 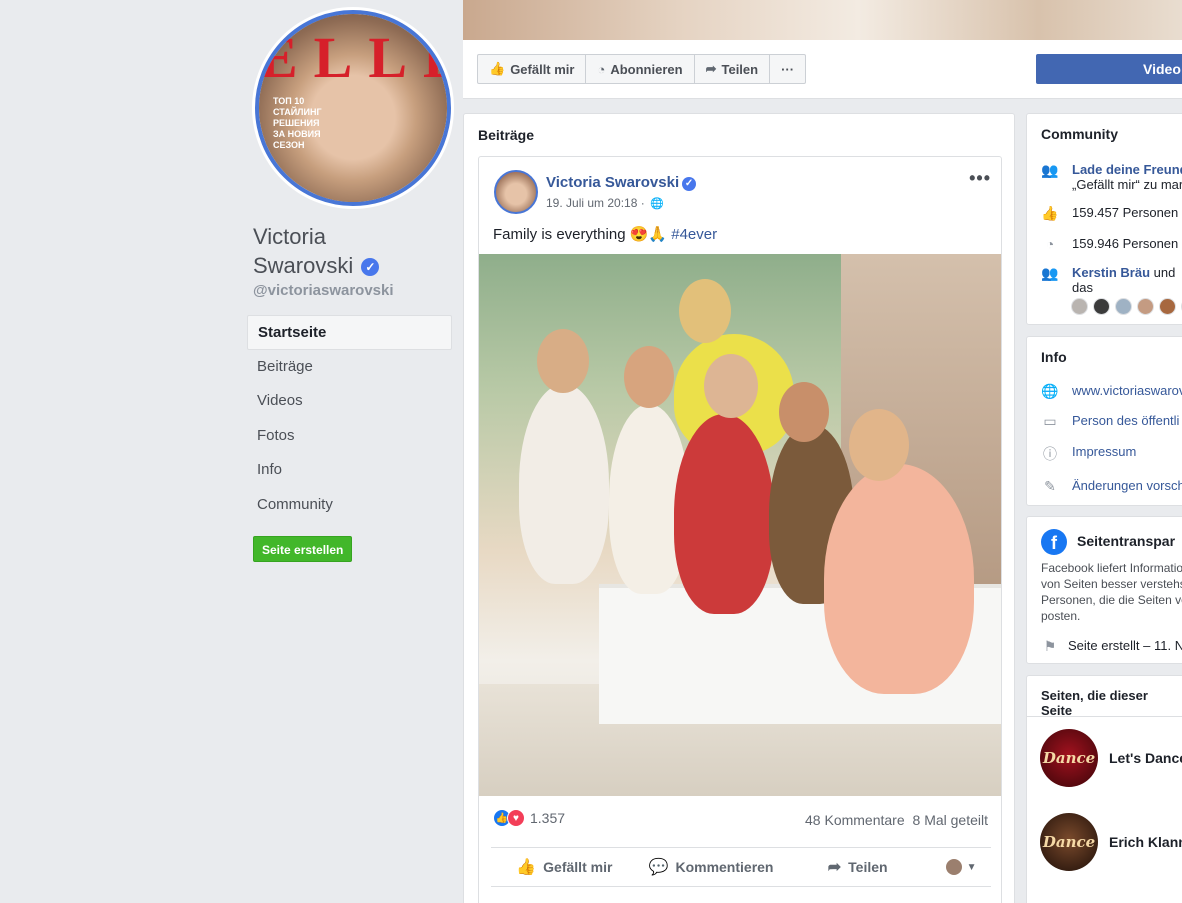 What do you see at coordinates (1125, 420) in the screenshot?
I see `category-link: Person des öffentli` at bounding box center [1125, 420].